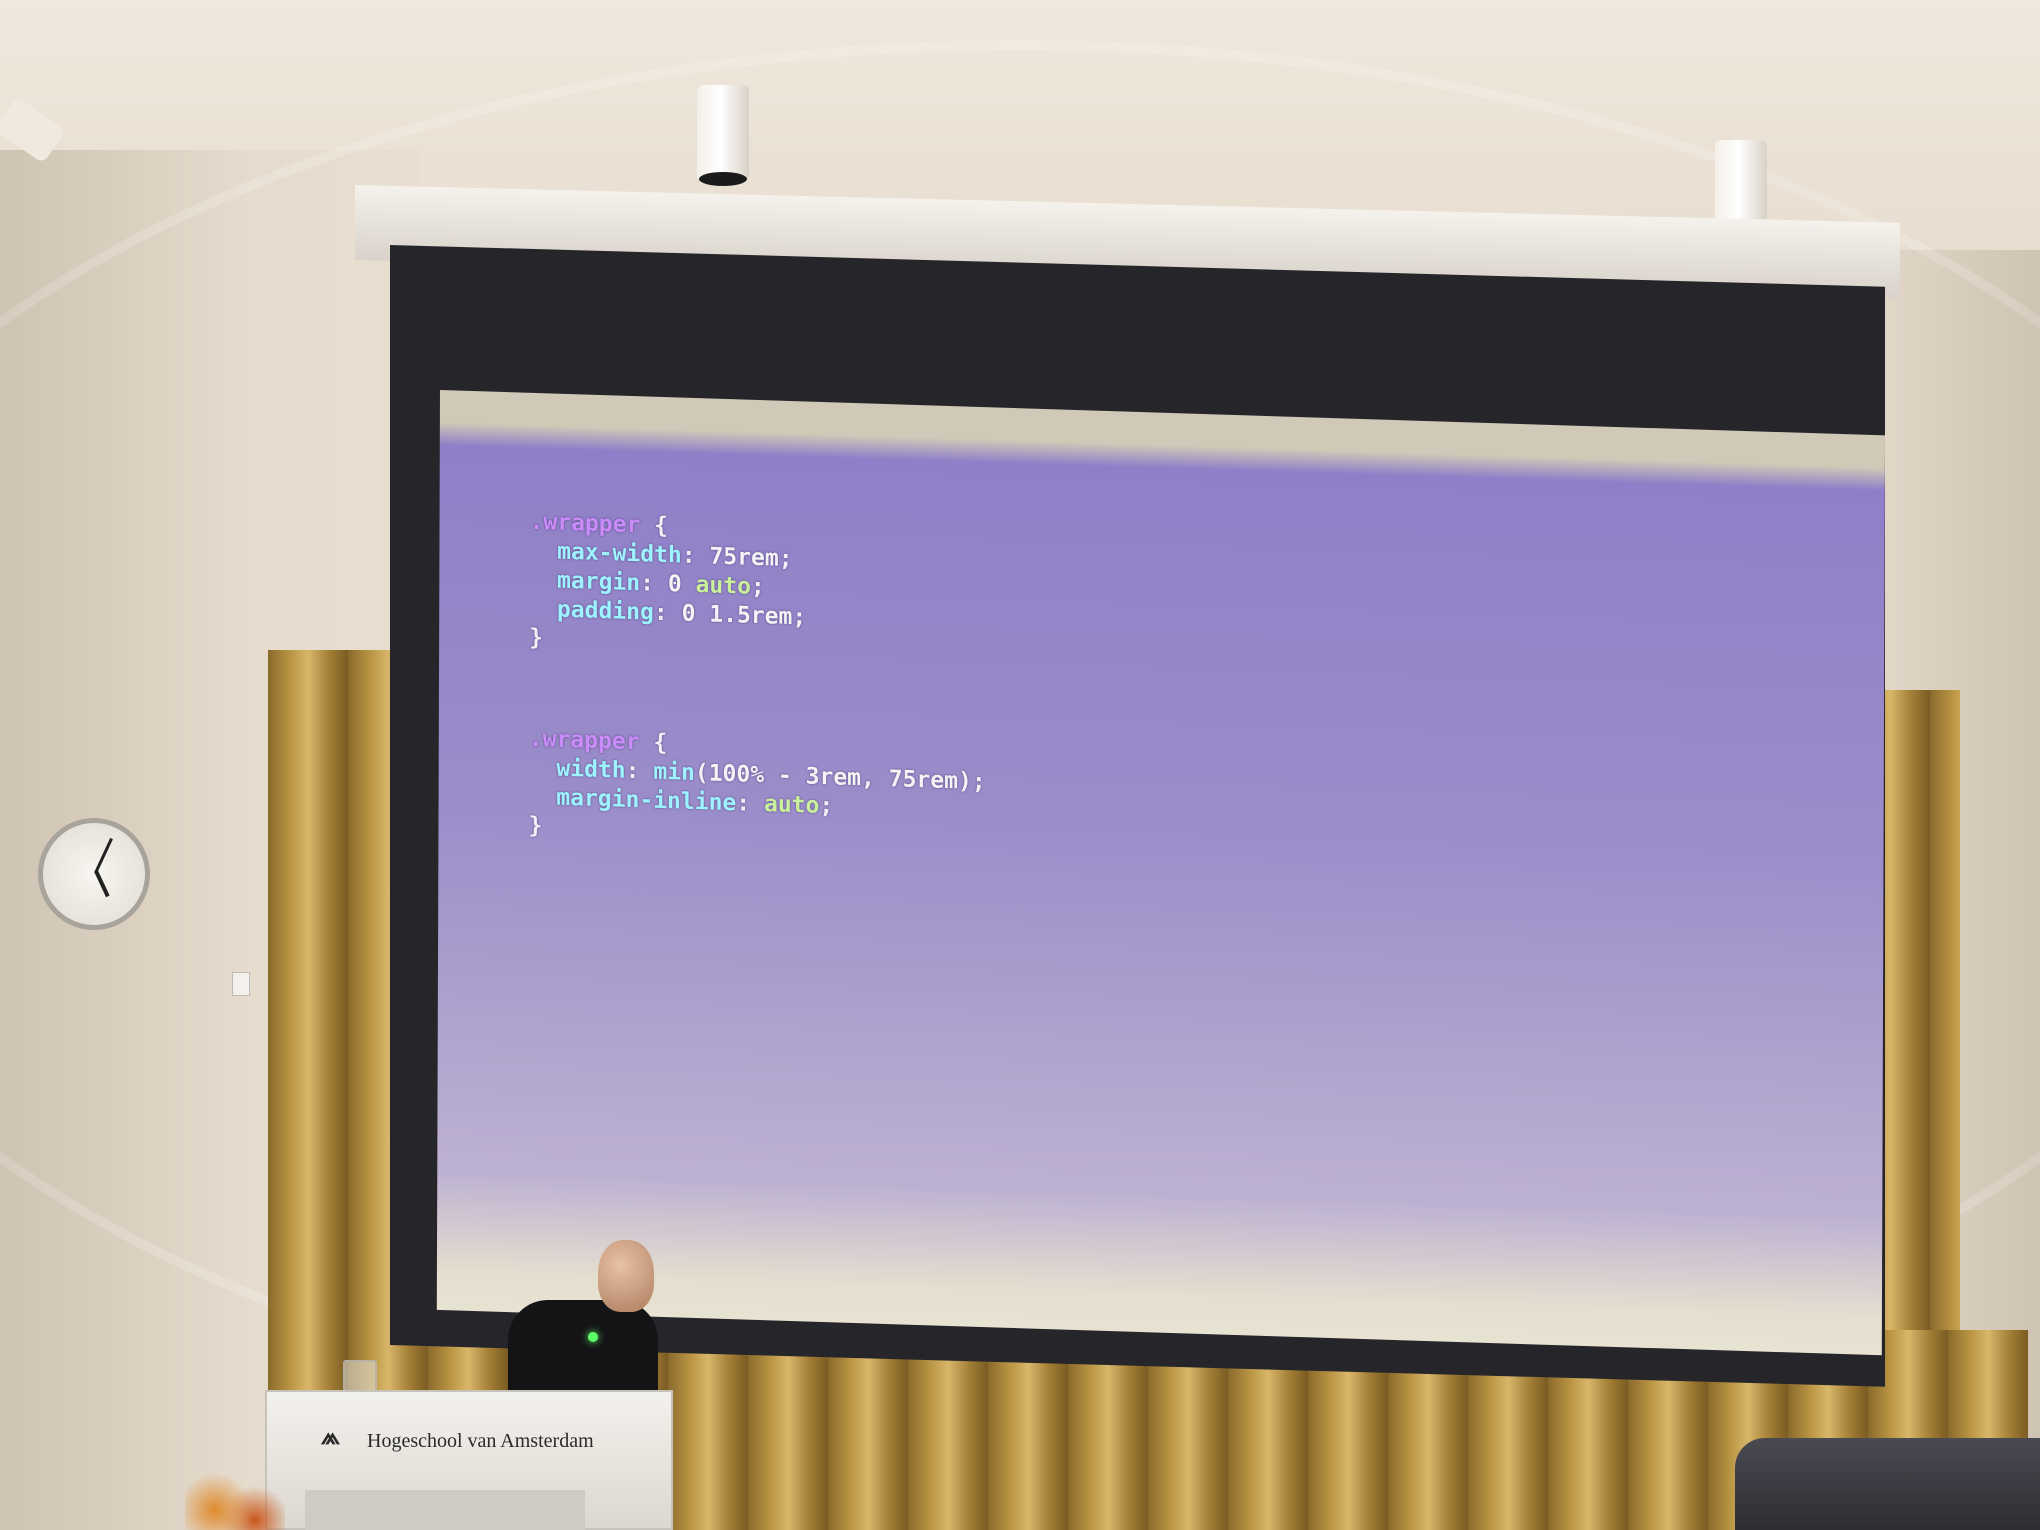 Image resolution: width=2040 pixels, height=1530 pixels. I want to click on speaker-head, so click(626, 1276).